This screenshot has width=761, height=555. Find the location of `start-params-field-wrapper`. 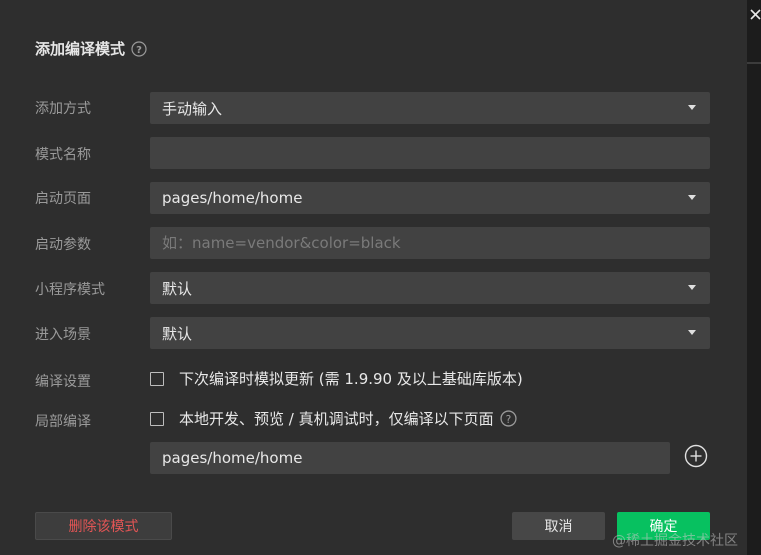

start-params-field-wrapper is located at coordinates (430, 243).